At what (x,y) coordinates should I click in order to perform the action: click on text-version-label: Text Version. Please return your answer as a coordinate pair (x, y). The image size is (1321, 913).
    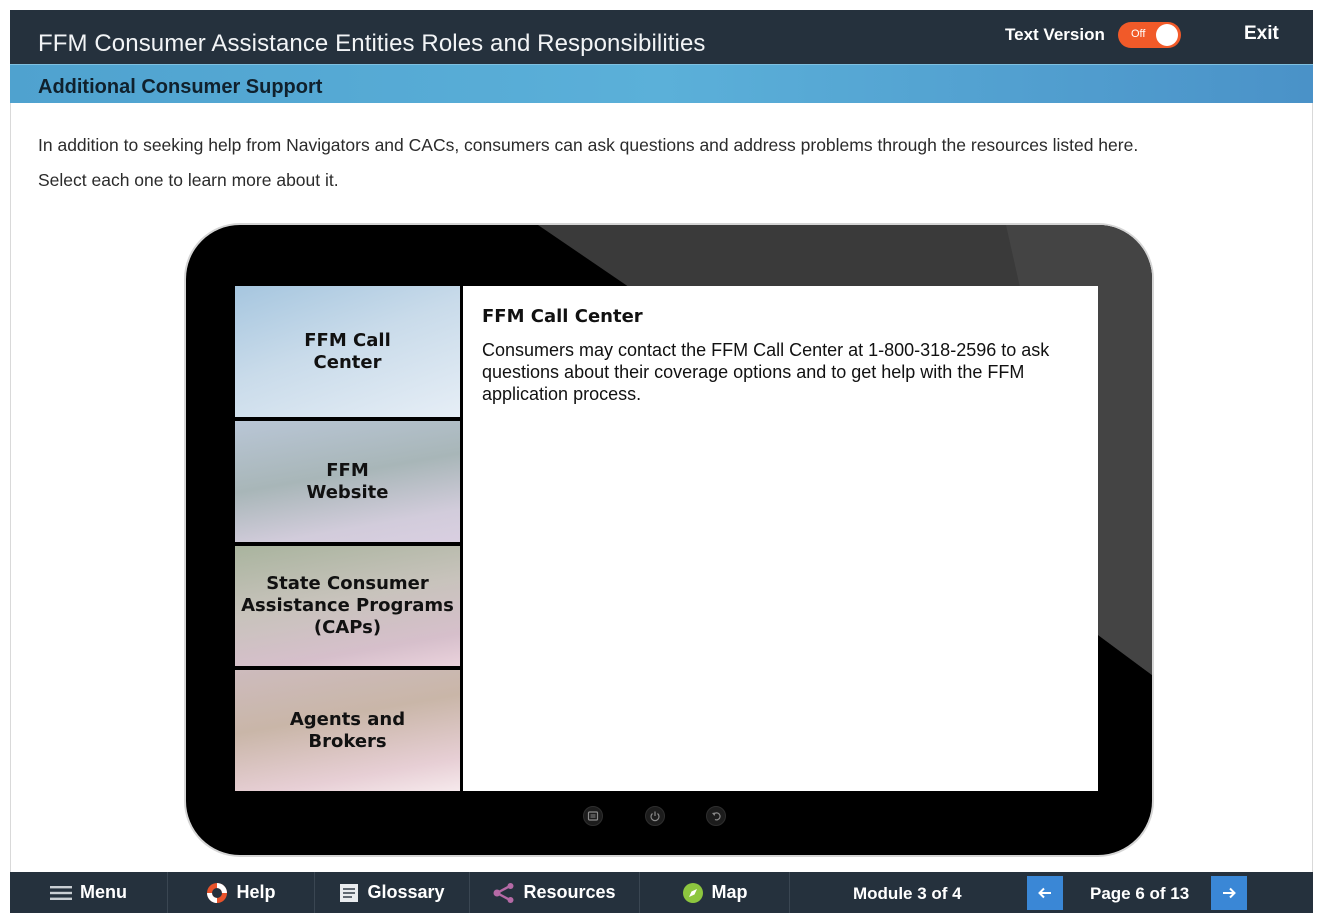
    Looking at the image, I should click on (1055, 34).